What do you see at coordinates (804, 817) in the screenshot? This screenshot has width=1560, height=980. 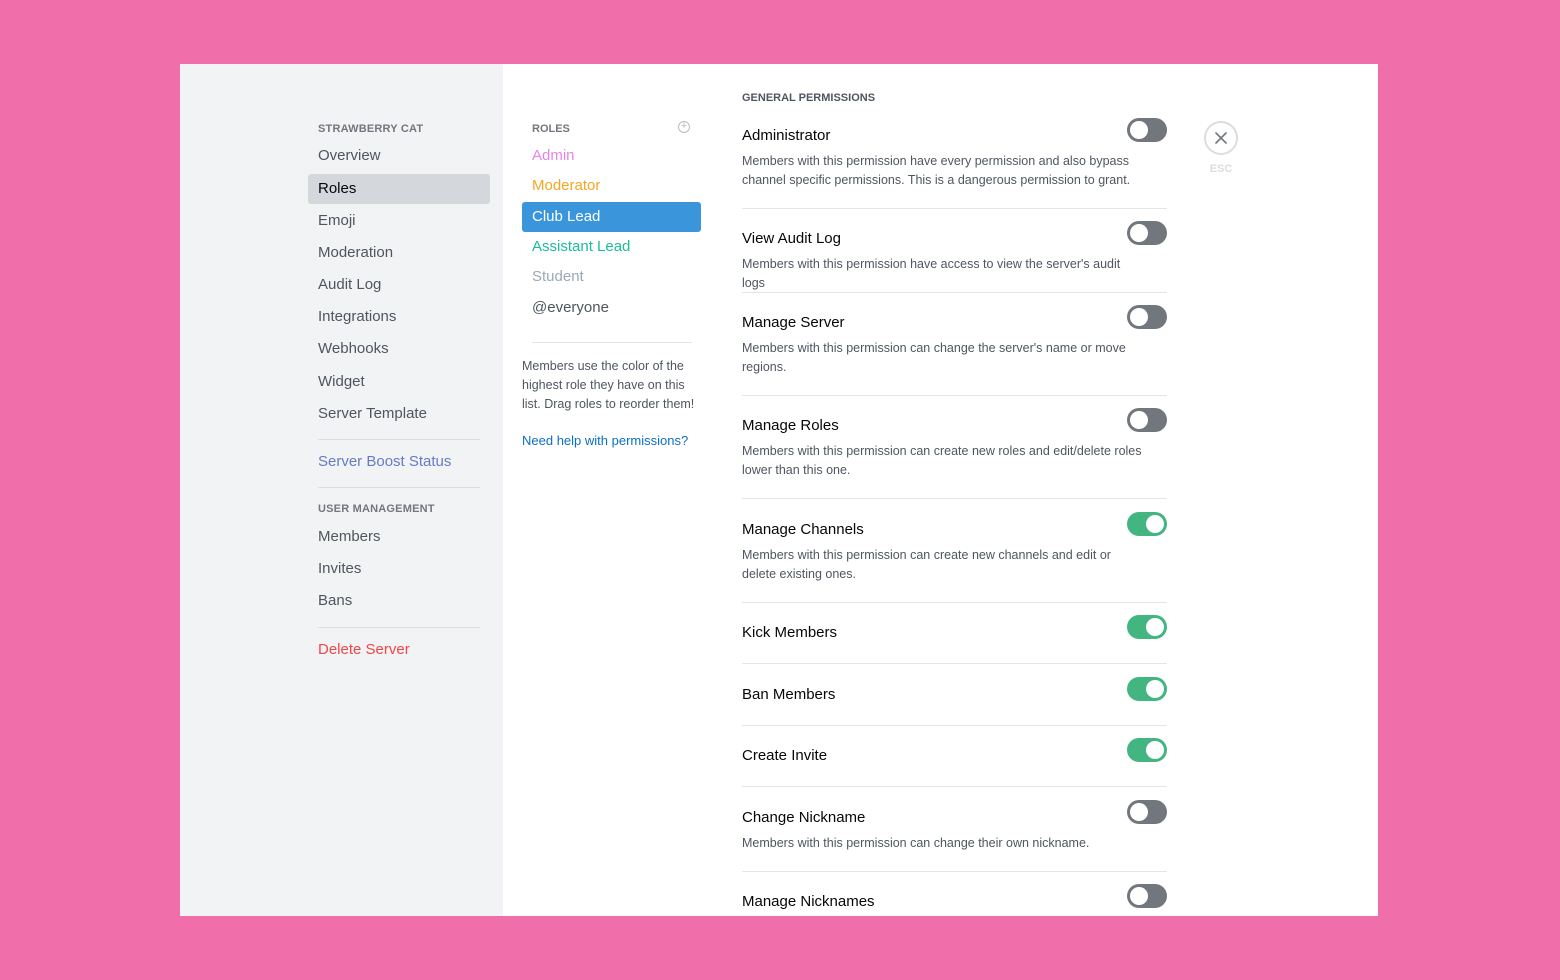 I see `permission-name: Change Nickname` at bounding box center [804, 817].